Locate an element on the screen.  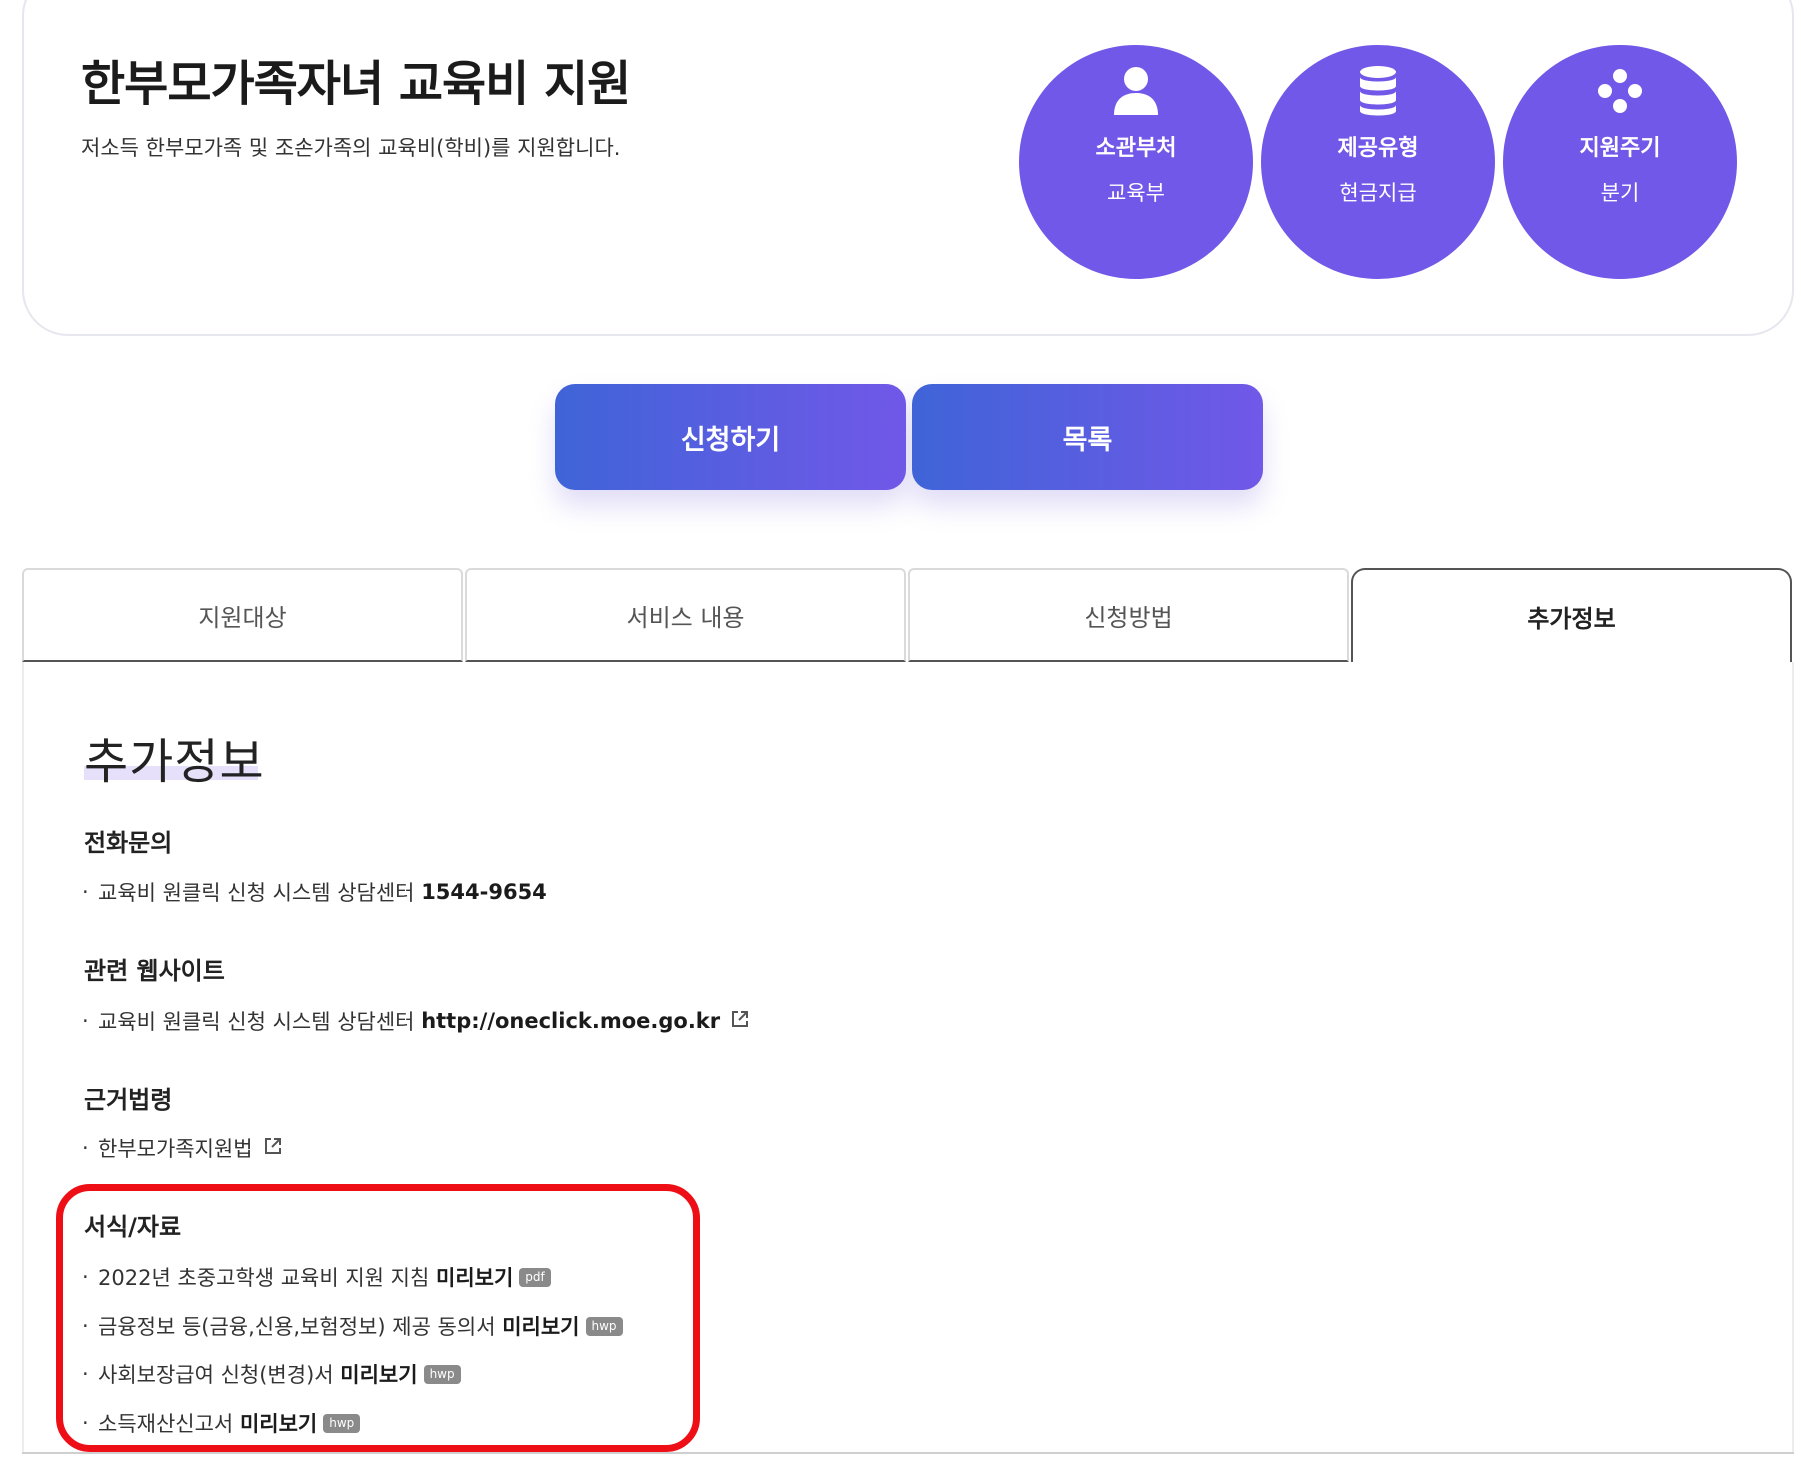
tab-service-content: 서비스 내용 is located at coordinates (685, 615).